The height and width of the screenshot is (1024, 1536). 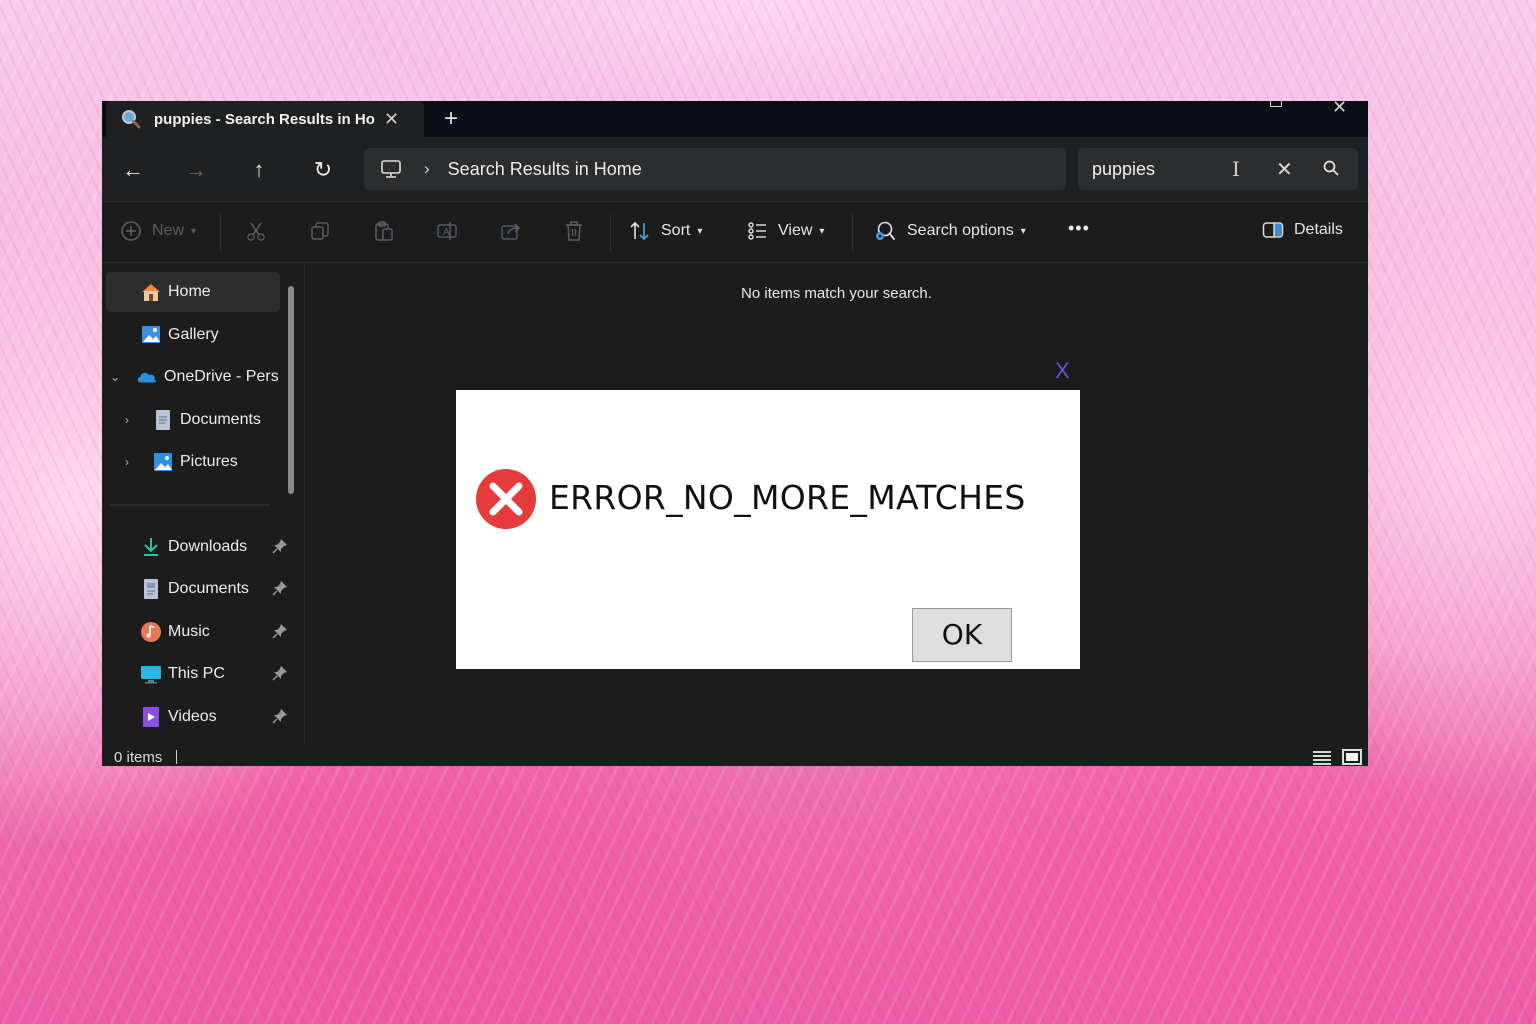 I want to click on sidebar-item-label: Home, so click(x=189, y=291).